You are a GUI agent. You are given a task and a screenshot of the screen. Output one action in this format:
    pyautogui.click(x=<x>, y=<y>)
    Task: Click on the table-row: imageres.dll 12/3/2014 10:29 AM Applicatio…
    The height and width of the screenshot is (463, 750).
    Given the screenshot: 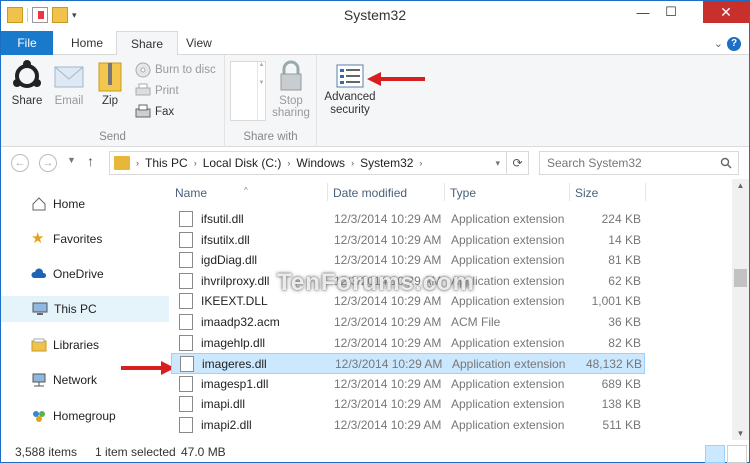 What is the action you would take?
    pyautogui.click(x=408, y=363)
    